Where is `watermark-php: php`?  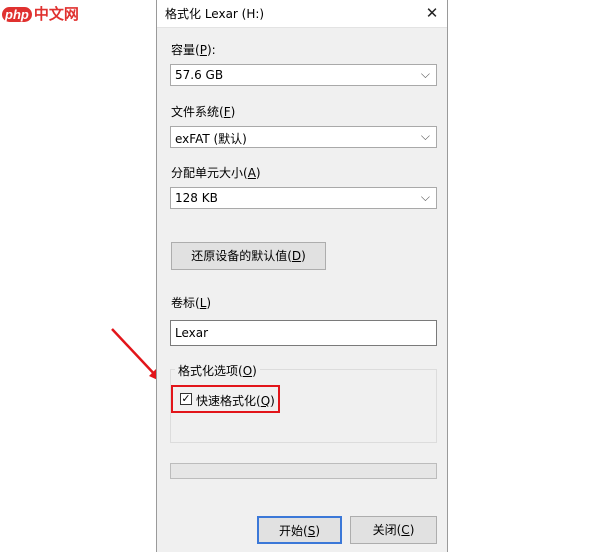
watermark-php: php is located at coordinates (17, 14).